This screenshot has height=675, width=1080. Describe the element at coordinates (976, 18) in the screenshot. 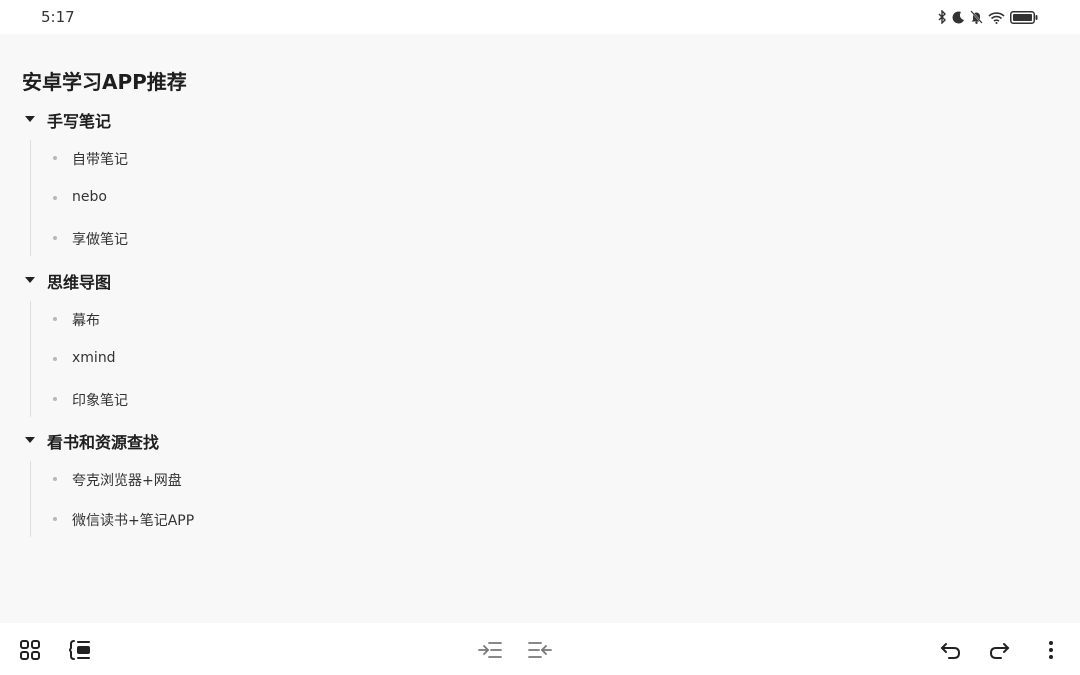

I see `bell-off-icon` at that location.